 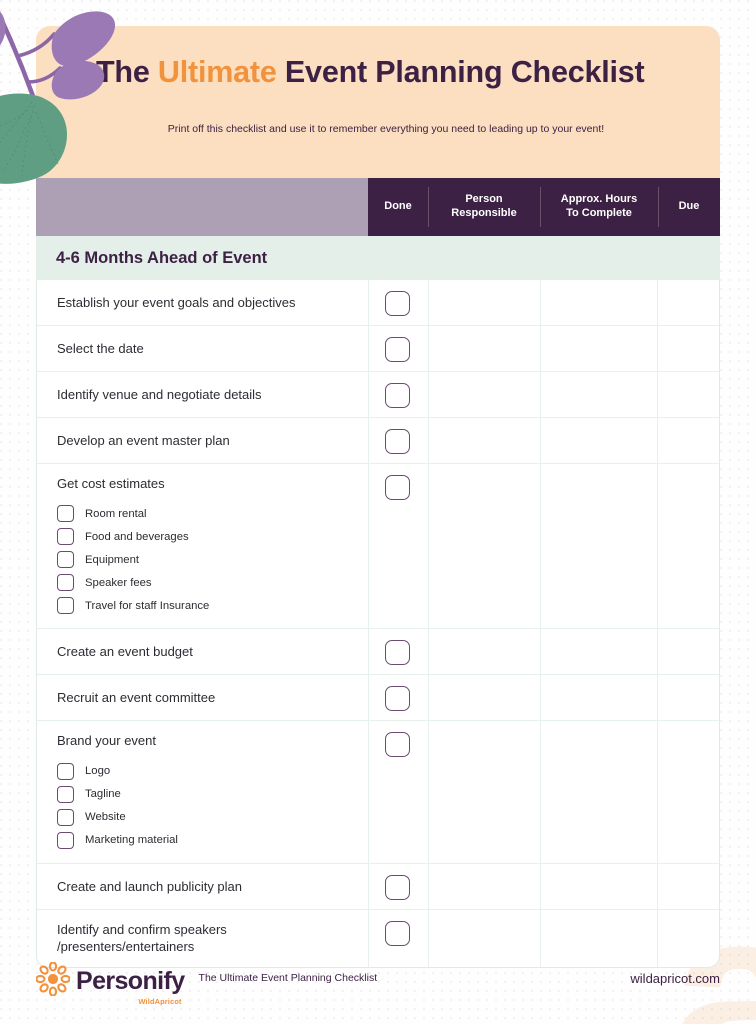 I want to click on subitem: Equipment, so click(x=205, y=560).